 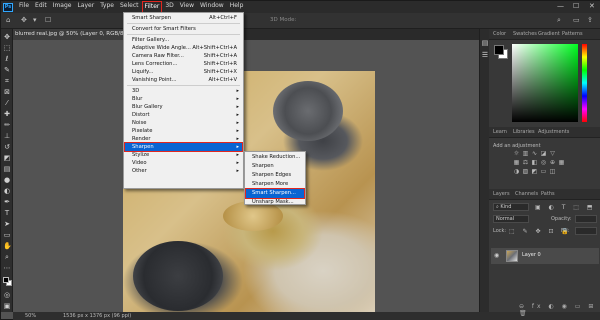 I want to click on eraser-tool-icon: ◩, so click(x=7, y=158).